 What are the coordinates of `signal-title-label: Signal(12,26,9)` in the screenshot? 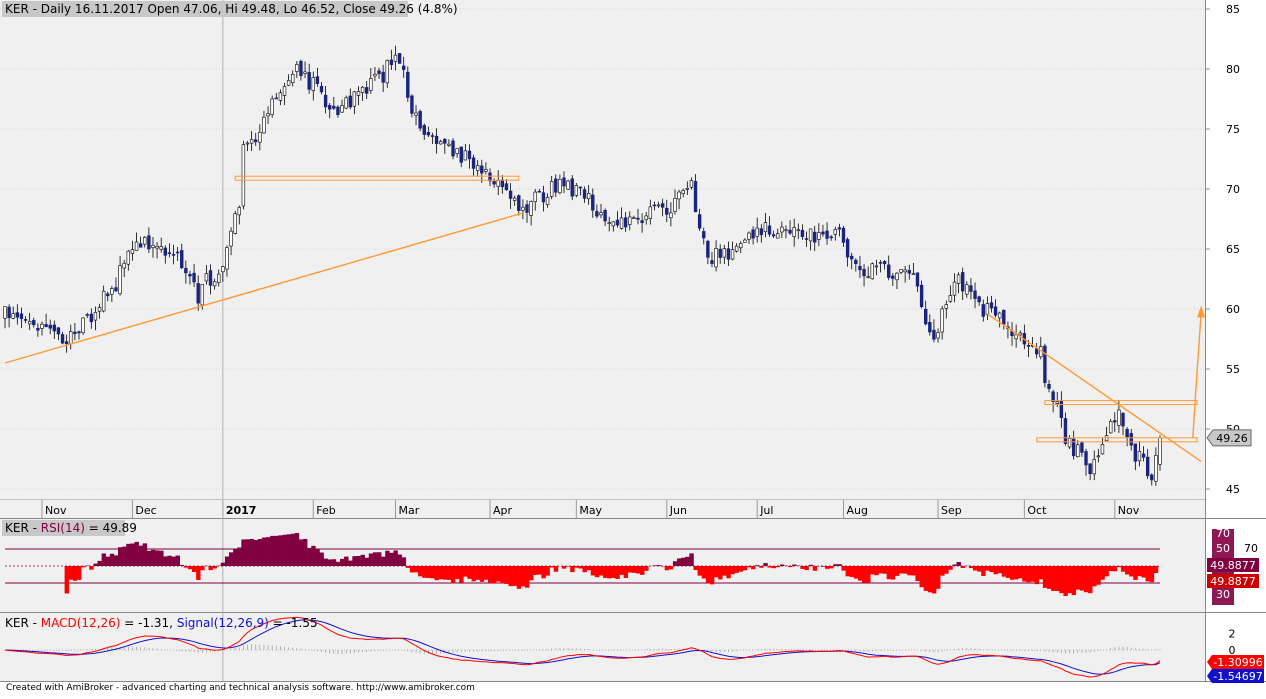 It's located at (223, 623).